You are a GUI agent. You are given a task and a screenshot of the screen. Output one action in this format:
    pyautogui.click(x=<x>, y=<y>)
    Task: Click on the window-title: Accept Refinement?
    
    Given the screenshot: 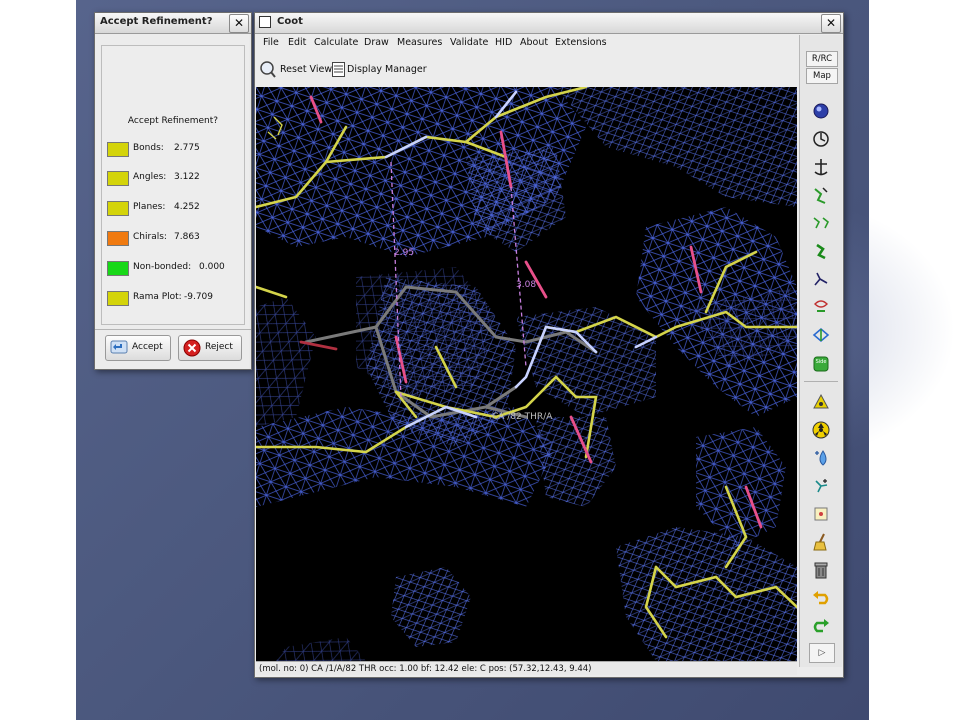 What is the action you would take?
    pyautogui.click(x=156, y=21)
    